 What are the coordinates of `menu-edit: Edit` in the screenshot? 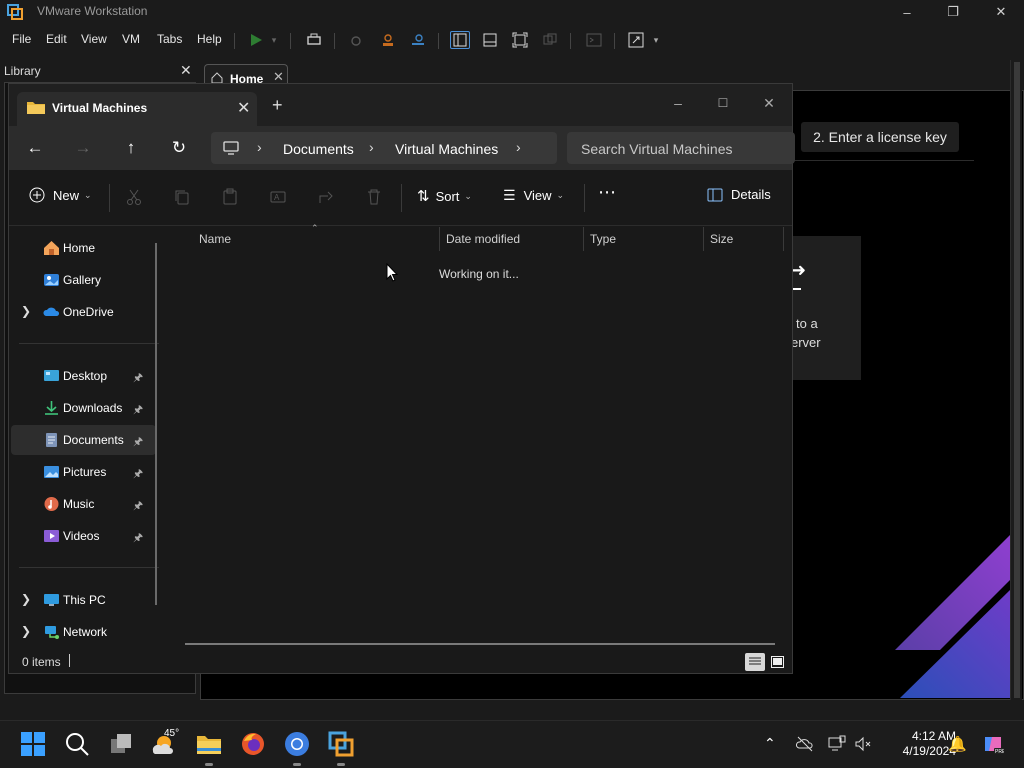 It's located at (56, 39).